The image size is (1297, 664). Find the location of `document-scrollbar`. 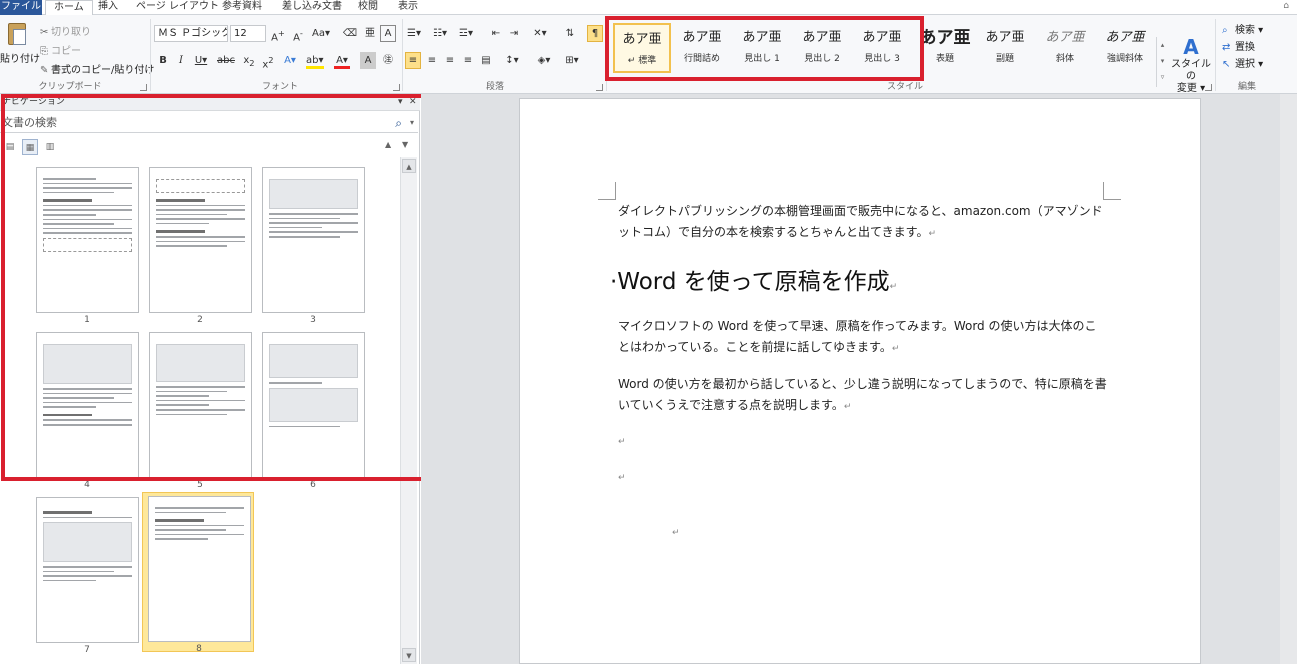

document-scrollbar is located at coordinates (1288, 379).